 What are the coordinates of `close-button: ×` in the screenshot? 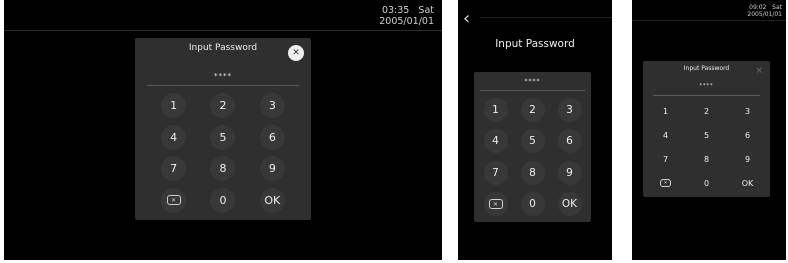 It's located at (759, 71).